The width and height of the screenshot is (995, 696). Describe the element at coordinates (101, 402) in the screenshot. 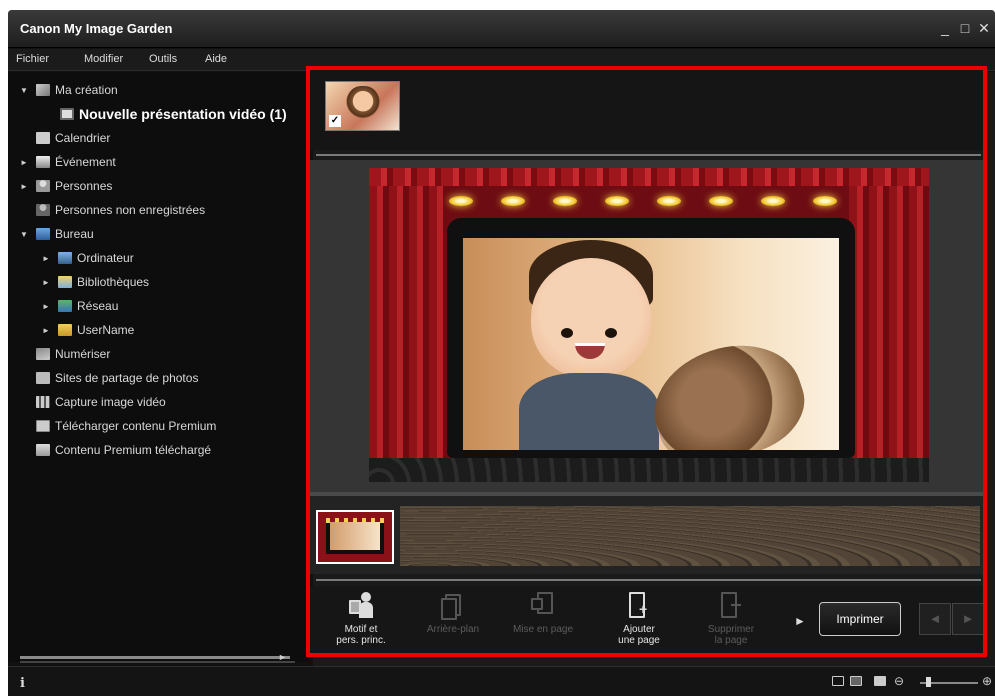

I see `sidebar-item-capture-video: Capture image vidéo` at that location.